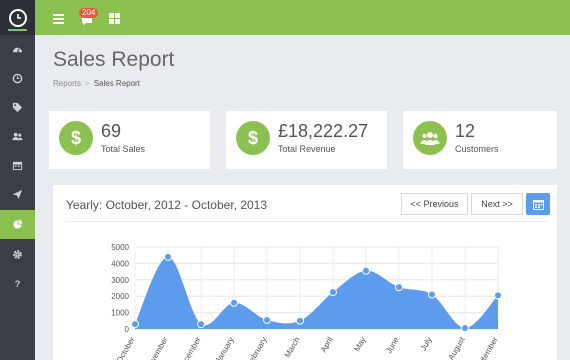  I want to click on y-tick-label: 1000, so click(120, 313).